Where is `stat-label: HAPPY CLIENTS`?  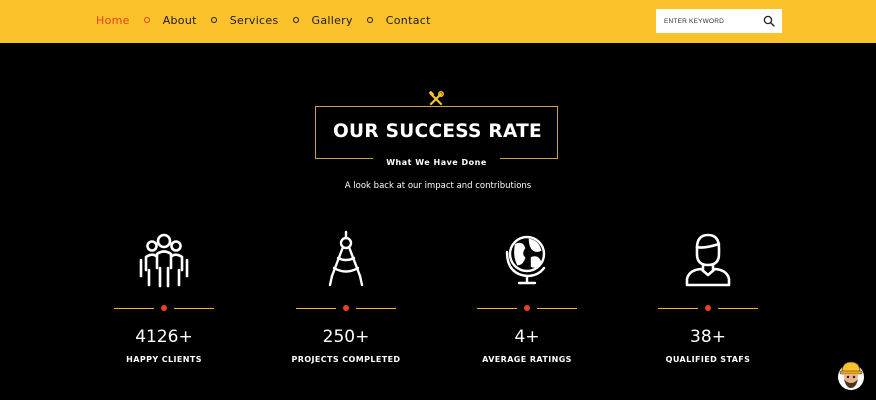 stat-label: HAPPY CLIENTS is located at coordinates (164, 359).